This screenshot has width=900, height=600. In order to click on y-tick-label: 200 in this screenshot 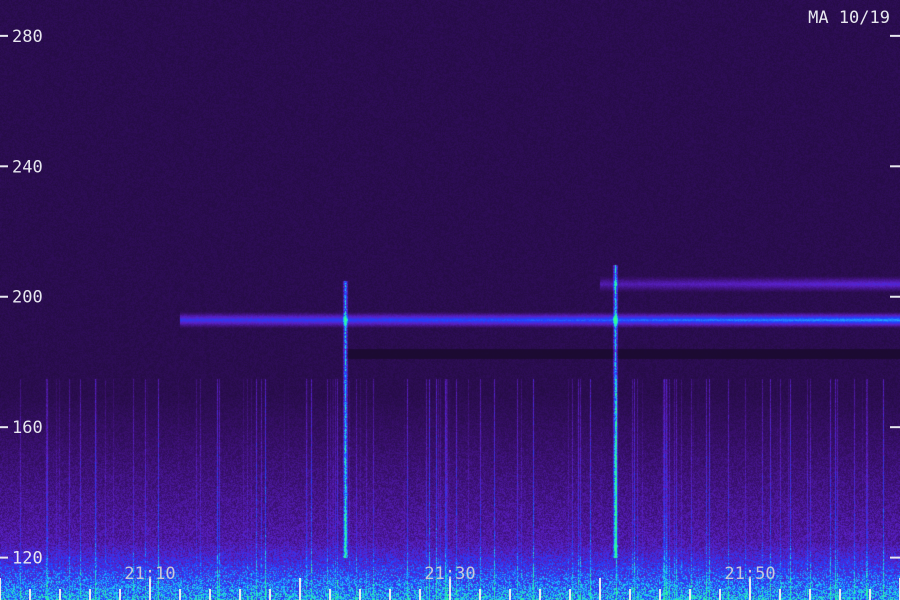, I will do `click(27, 298)`.